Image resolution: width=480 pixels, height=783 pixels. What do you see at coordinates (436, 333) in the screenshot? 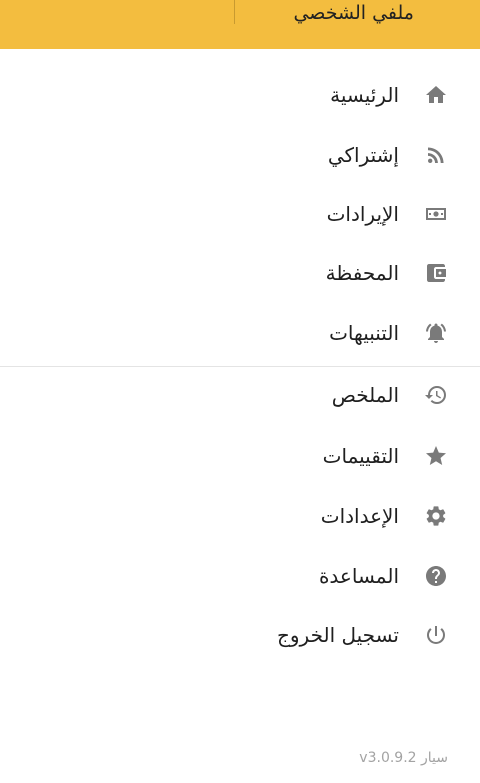
I see `bell-ringing-icon` at bounding box center [436, 333].